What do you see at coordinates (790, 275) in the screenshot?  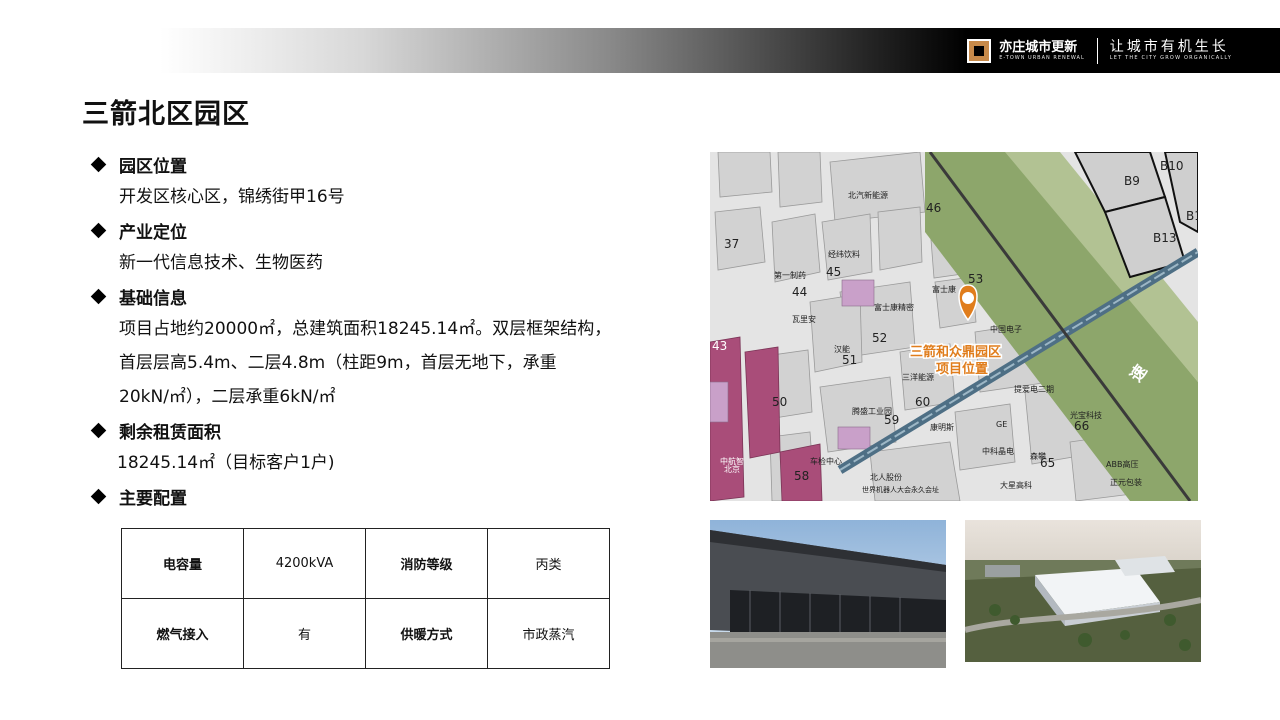 I see `map-label: 第一制药` at bounding box center [790, 275].